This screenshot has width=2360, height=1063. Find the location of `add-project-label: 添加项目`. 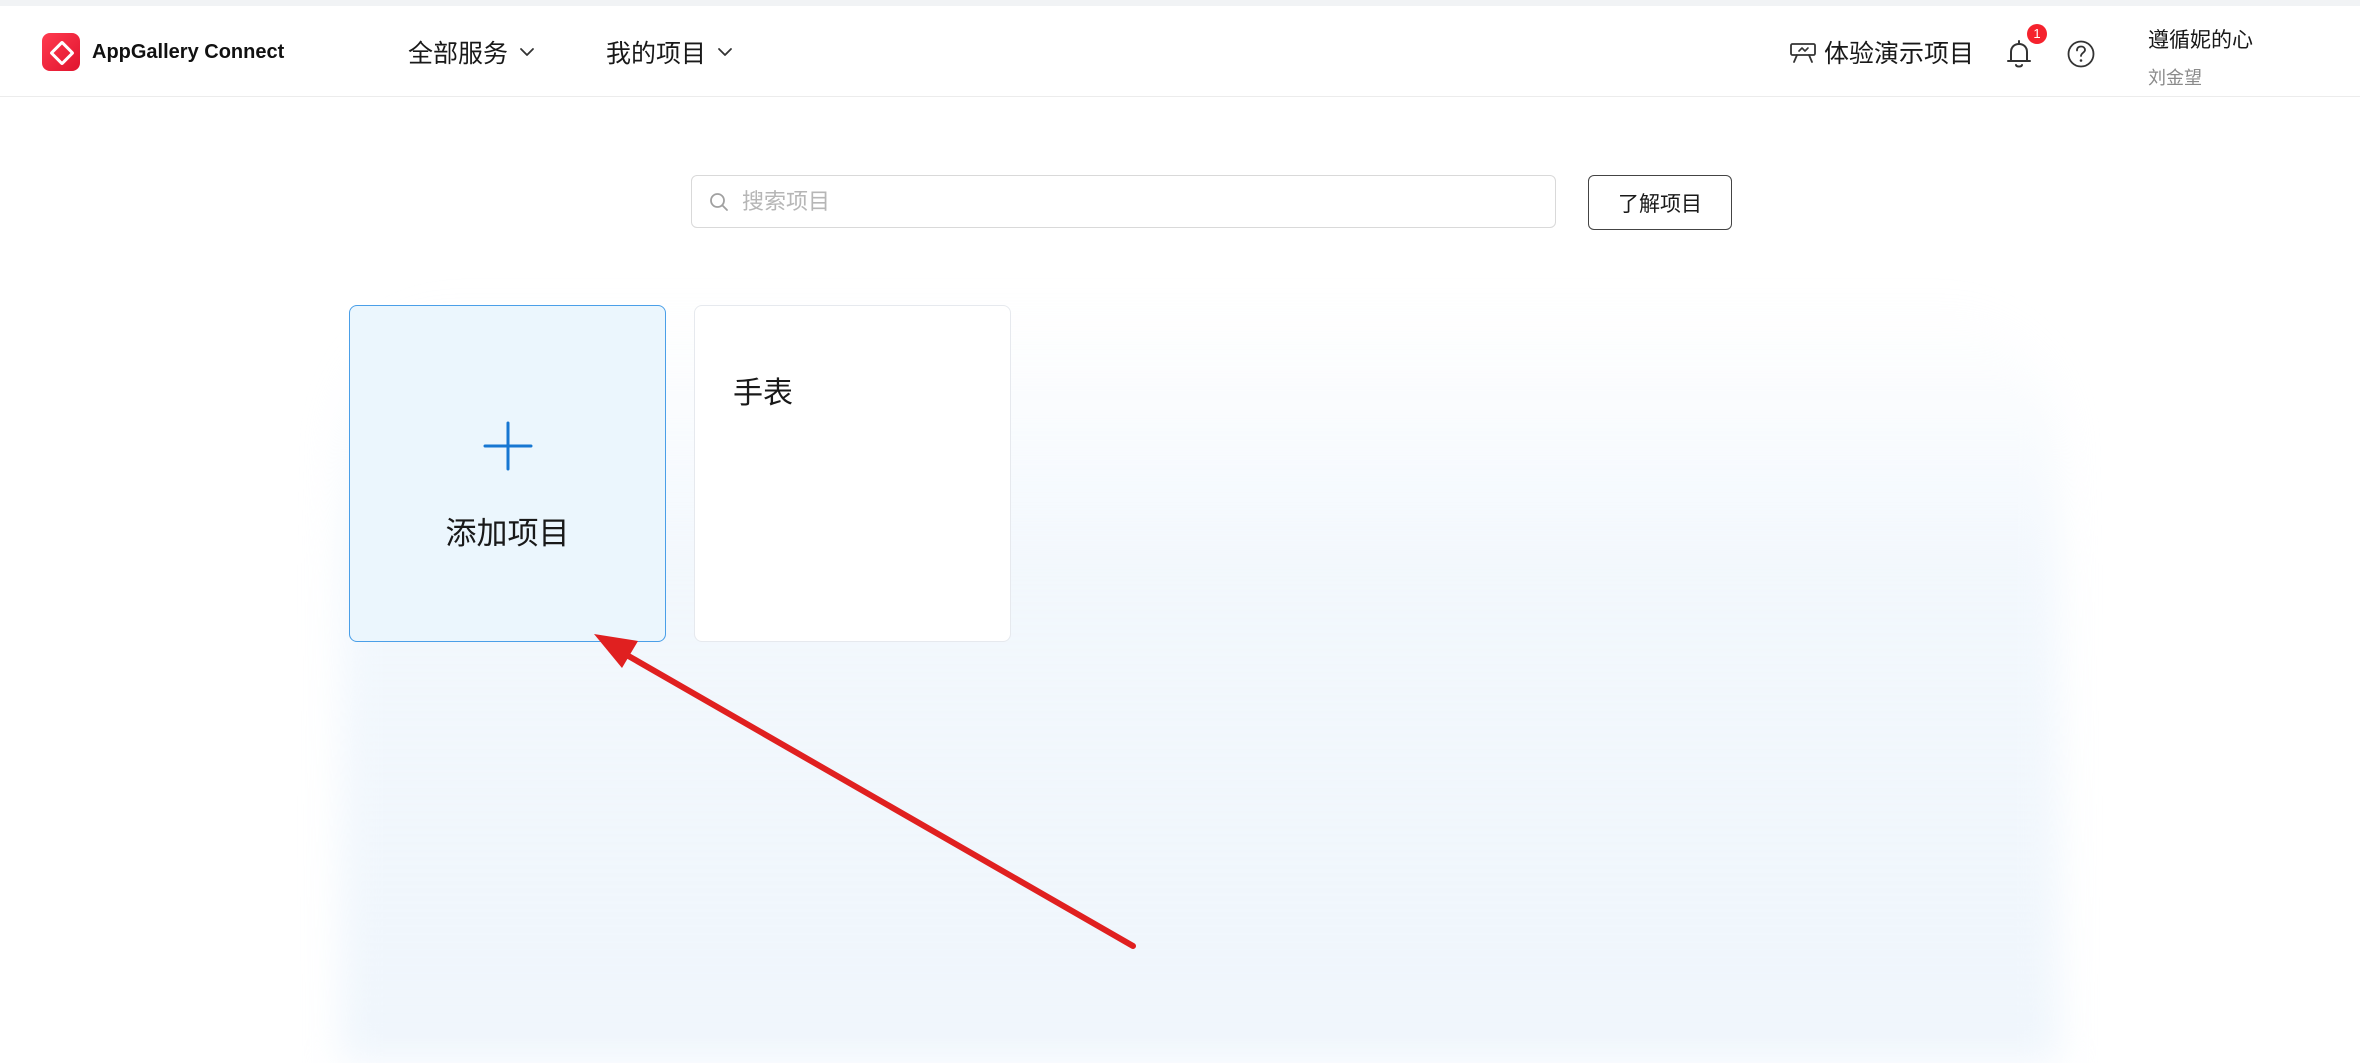

add-project-label: 添加项目 is located at coordinates (507, 533).